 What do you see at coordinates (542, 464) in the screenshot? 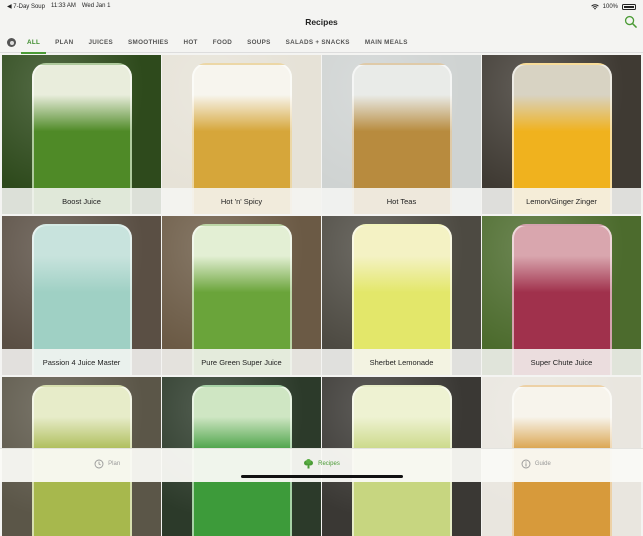
I see `tabbar-label: Guide` at bounding box center [542, 464].